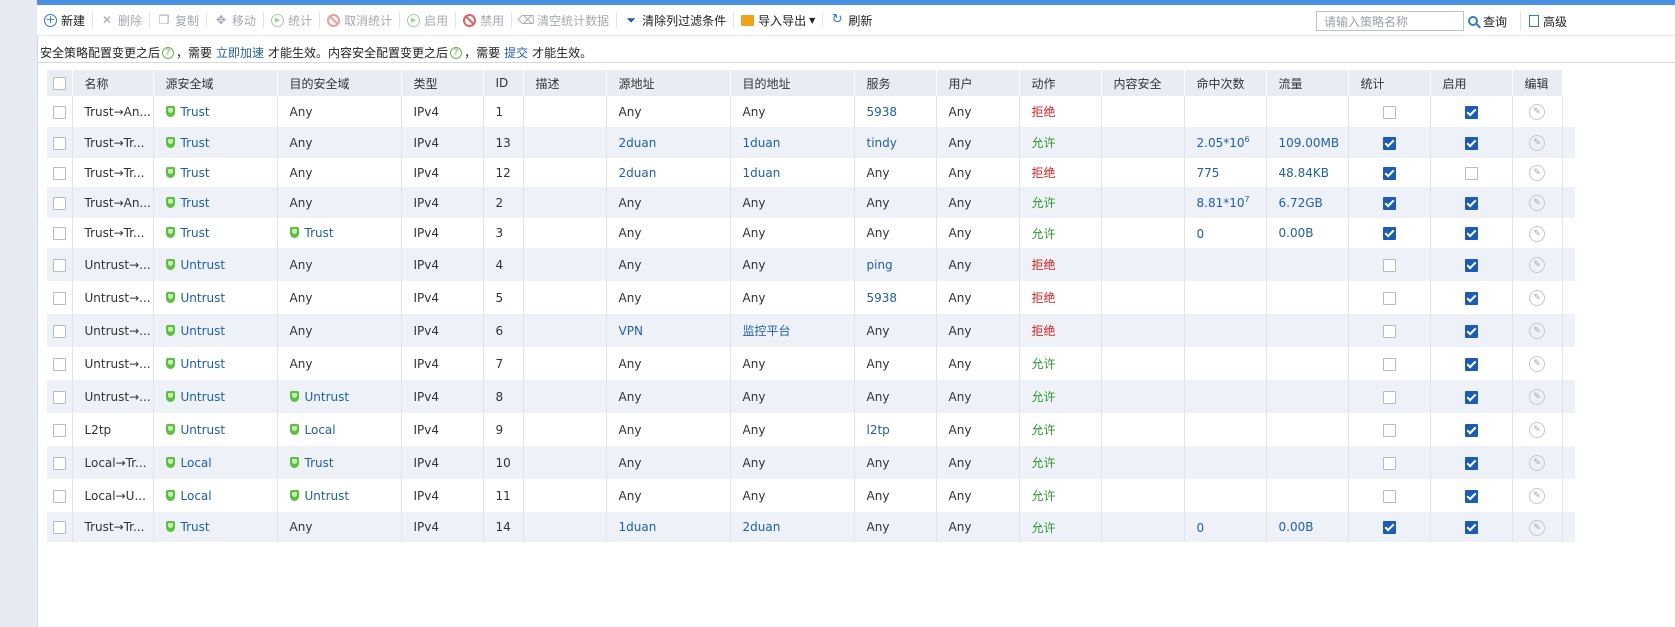 Image resolution: width=1675 pixels, height=627 pixels. I want to click on column-header: 统计, so click(1389, 83).